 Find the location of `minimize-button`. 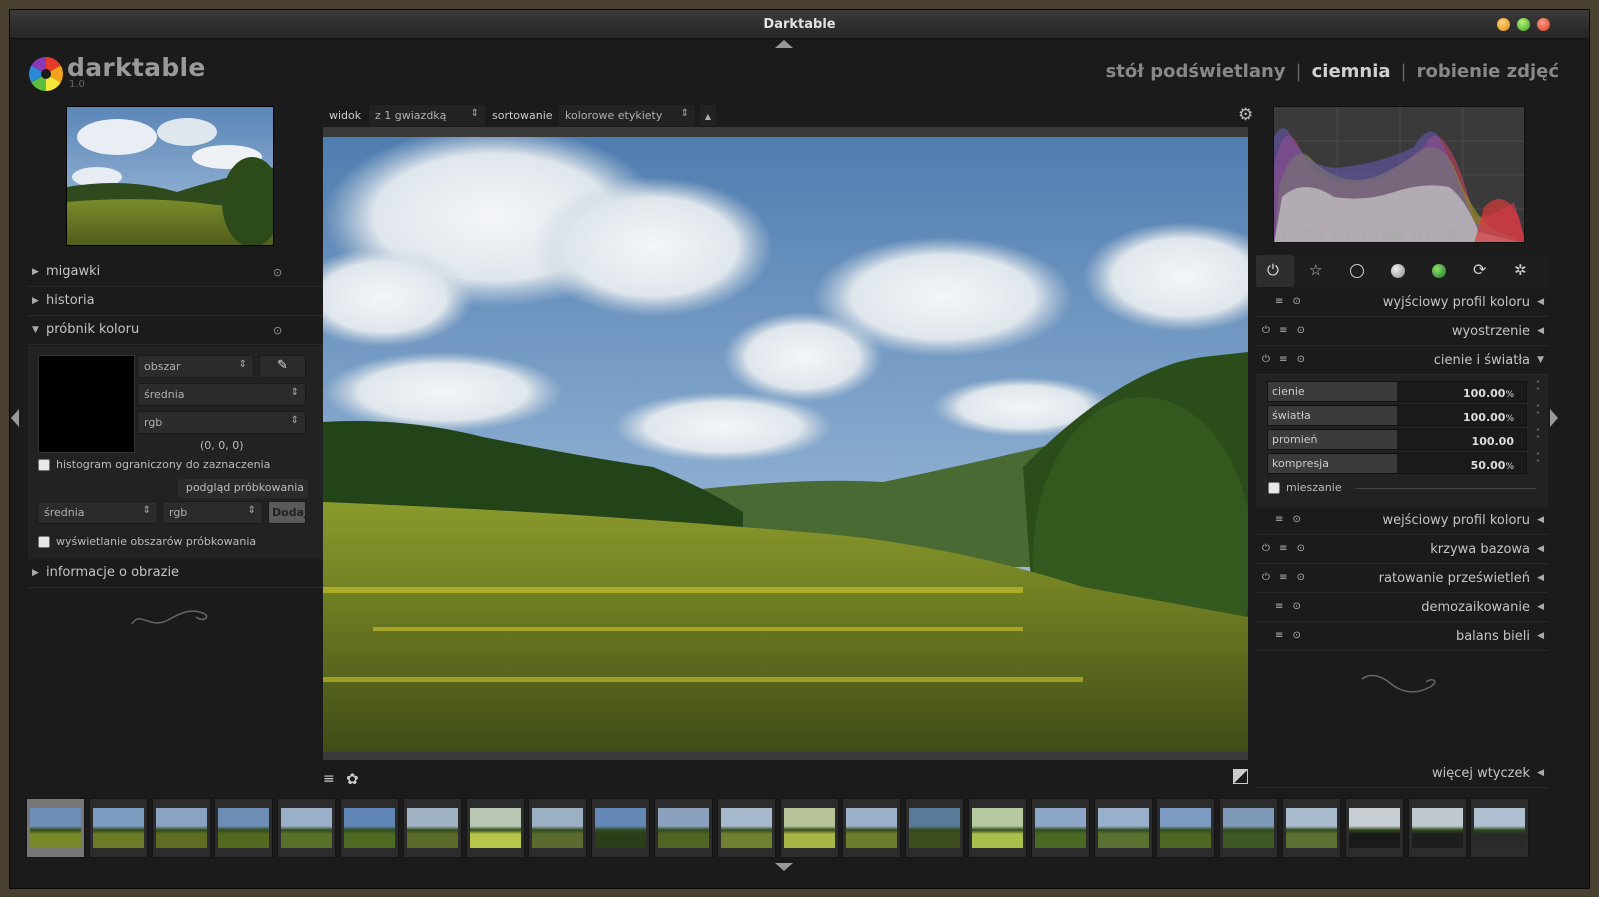

minimize-button is located at coordinates (1503, 24).